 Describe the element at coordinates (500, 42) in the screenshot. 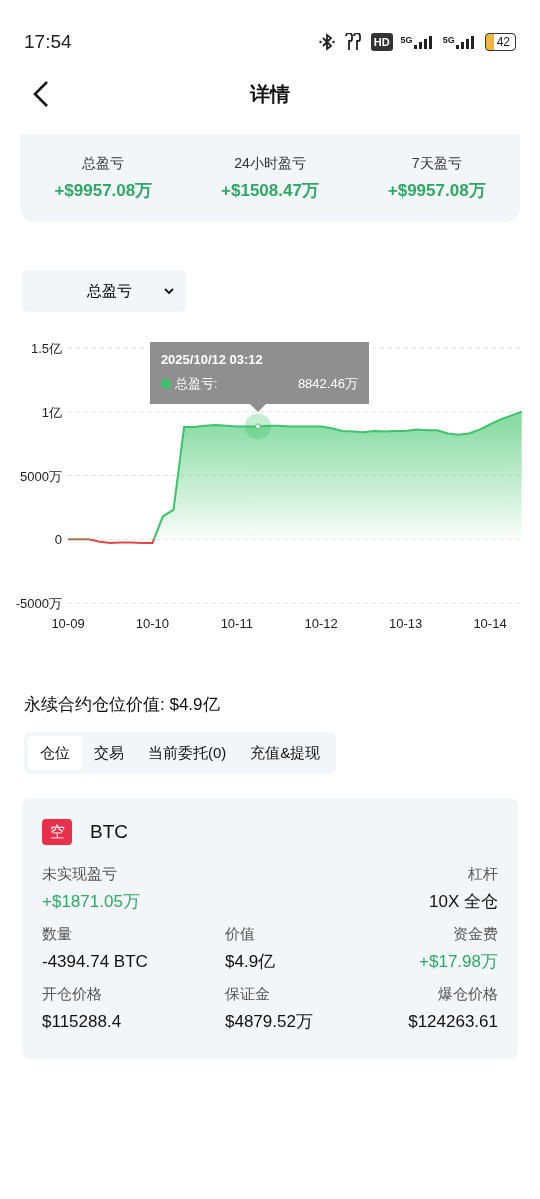

I see `battery-icon: 42` at that location.